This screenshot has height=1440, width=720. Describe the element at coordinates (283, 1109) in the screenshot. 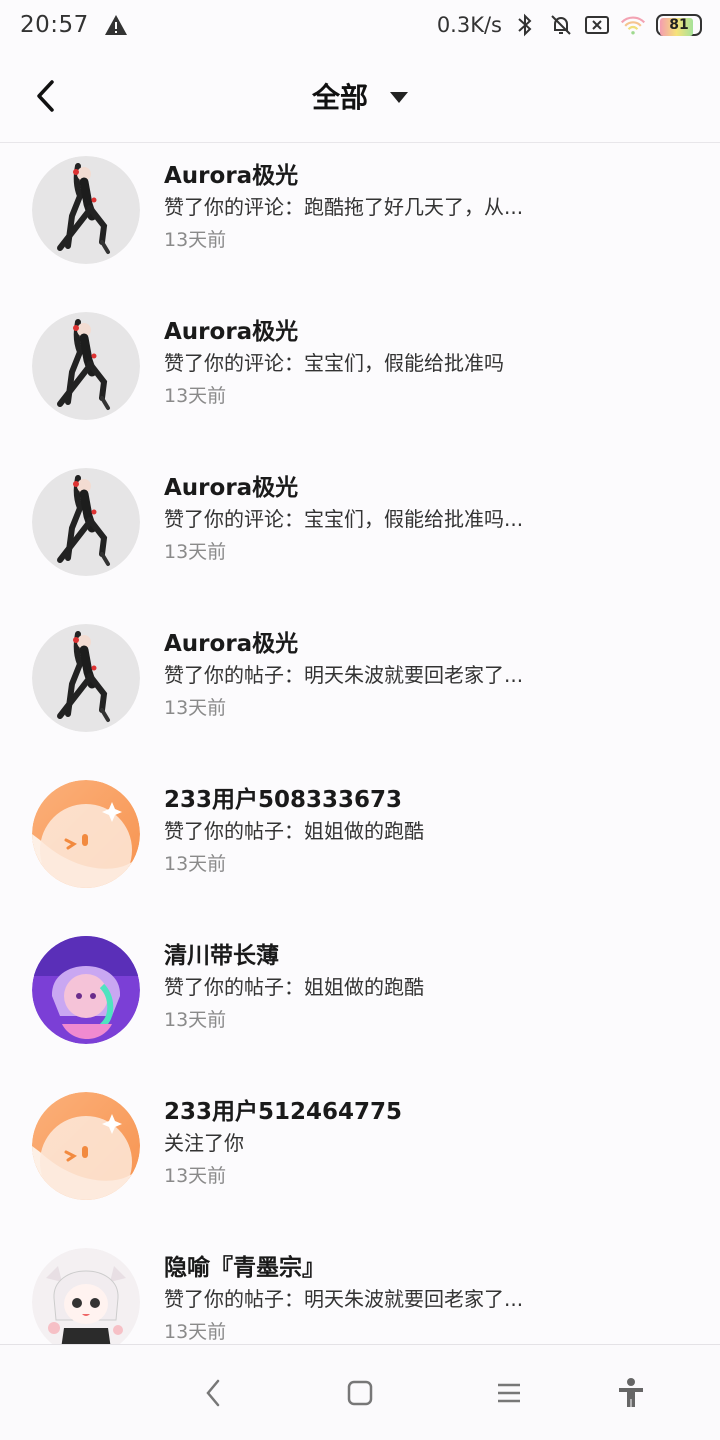

I see `user-name: 233用户512464775` at that location.